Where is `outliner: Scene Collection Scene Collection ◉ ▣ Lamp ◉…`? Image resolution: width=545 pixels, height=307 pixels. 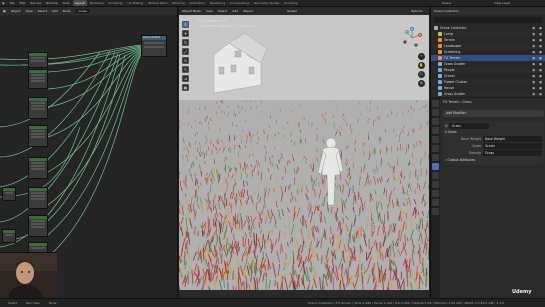 outliner: Scene Collection Scene Collection ◉ ▣ Lamp ◉… is located at coordinates (487, 52).